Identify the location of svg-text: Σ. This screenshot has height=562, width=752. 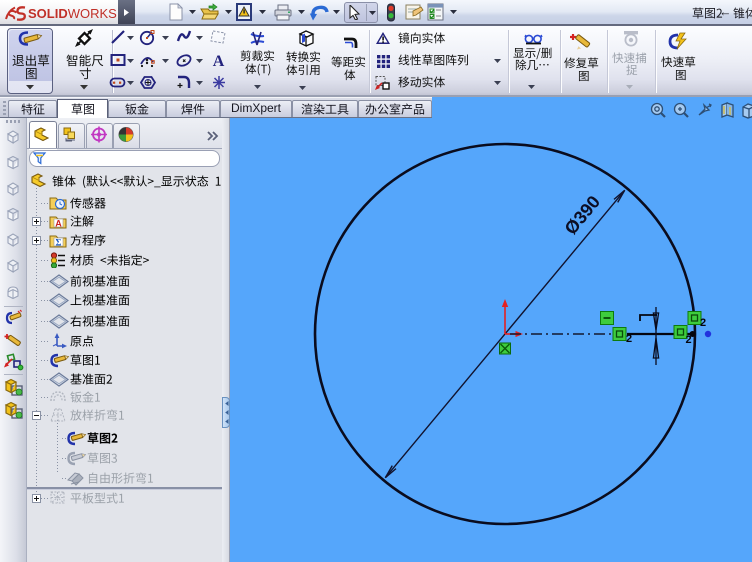
(59, 243).